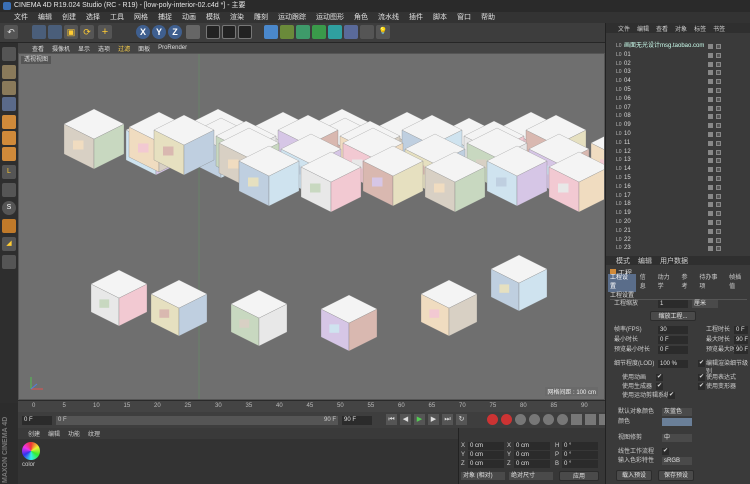  I want to click on input-color-select: sRGB, so click(677, 461).